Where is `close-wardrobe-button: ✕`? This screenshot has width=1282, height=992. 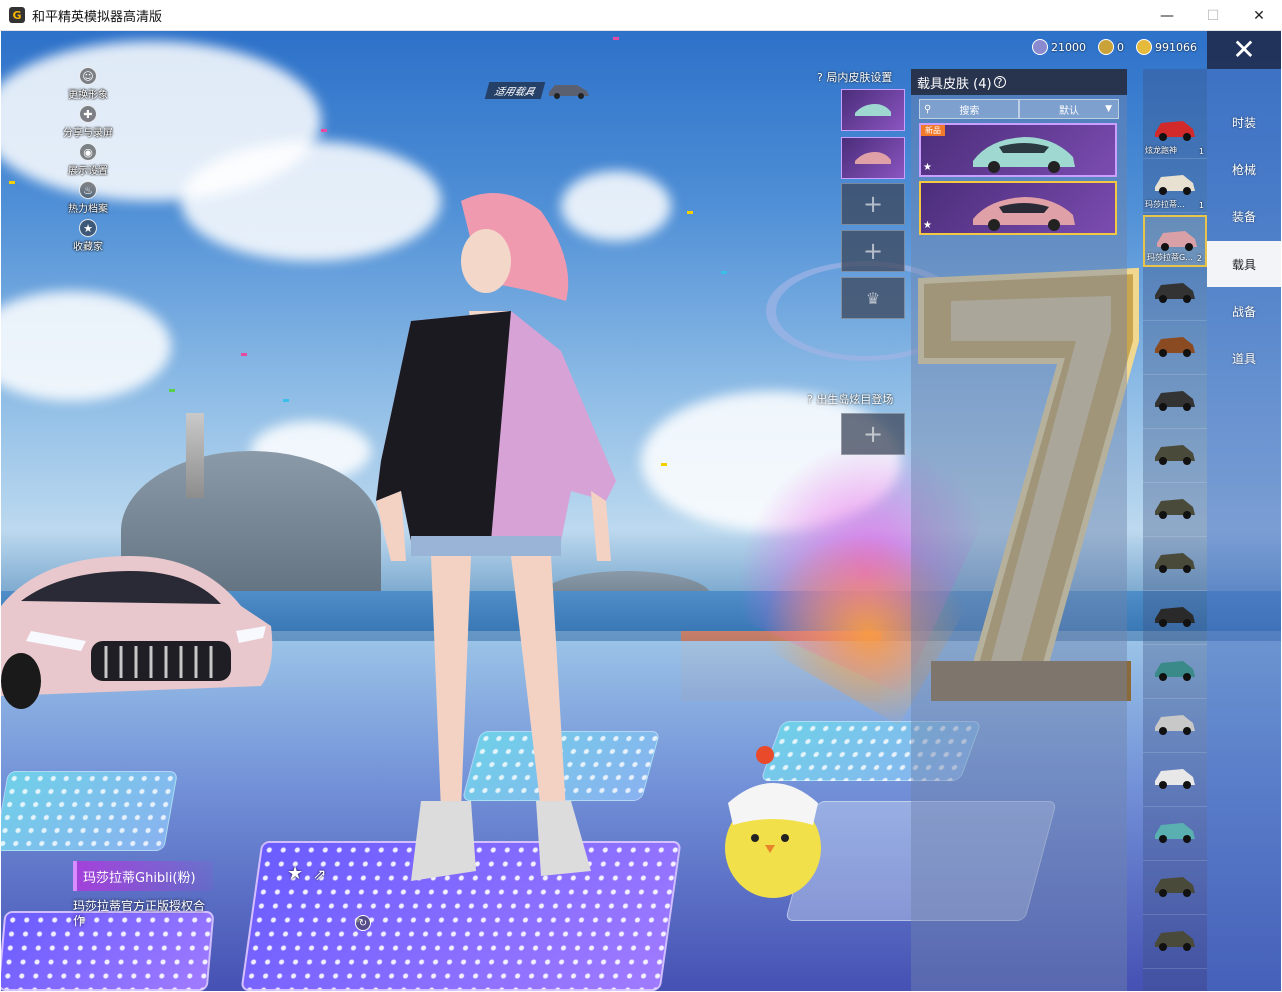
close-wardrobe-button: ✕ is located at coordinates (1244, 50).